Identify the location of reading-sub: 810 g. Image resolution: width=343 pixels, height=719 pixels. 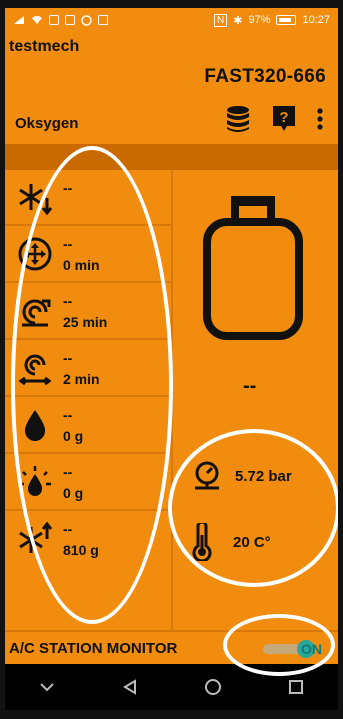
(81, 550).